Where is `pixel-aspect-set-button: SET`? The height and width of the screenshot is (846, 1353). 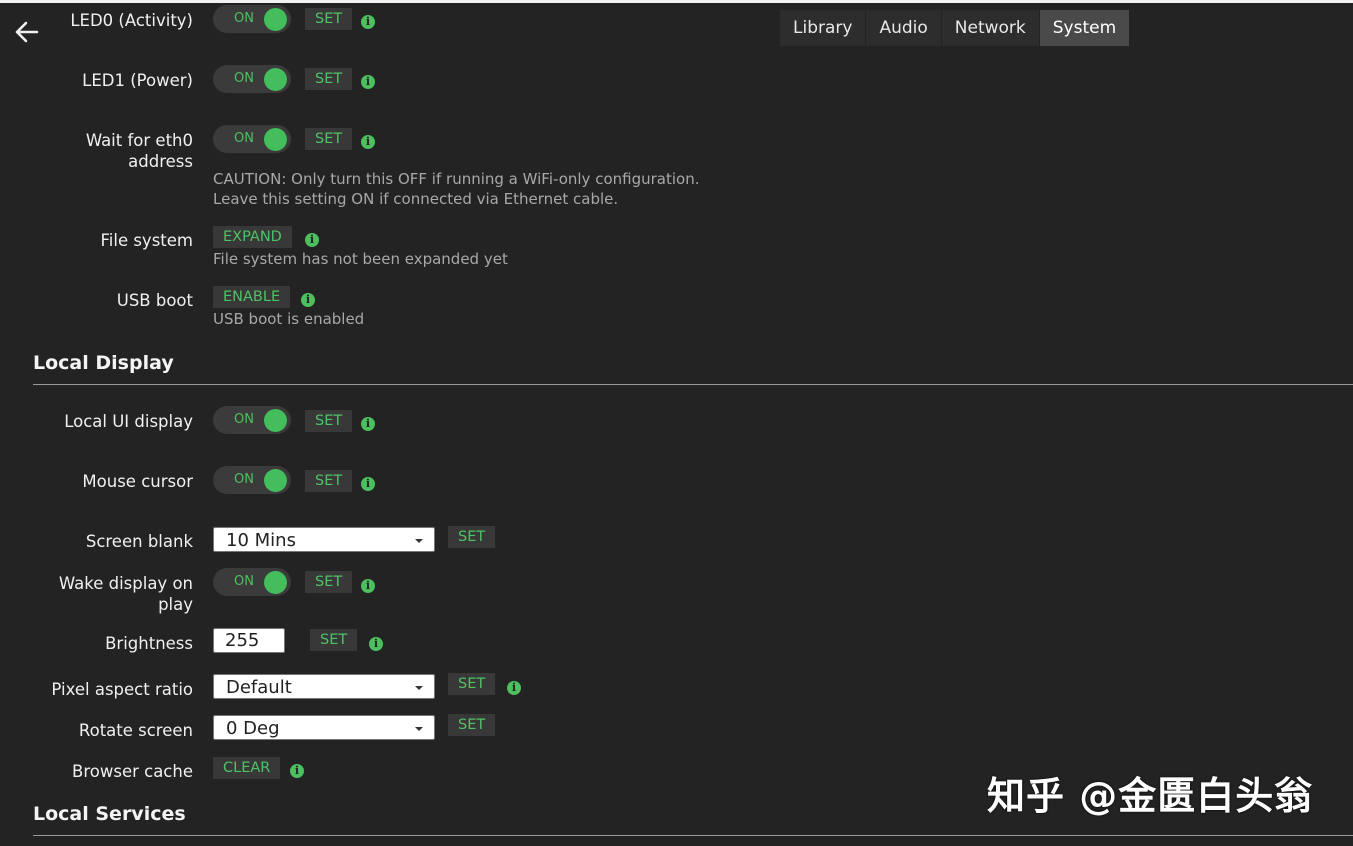 pixel-aspect-set-button: SET is located at coordinates (472, 684).